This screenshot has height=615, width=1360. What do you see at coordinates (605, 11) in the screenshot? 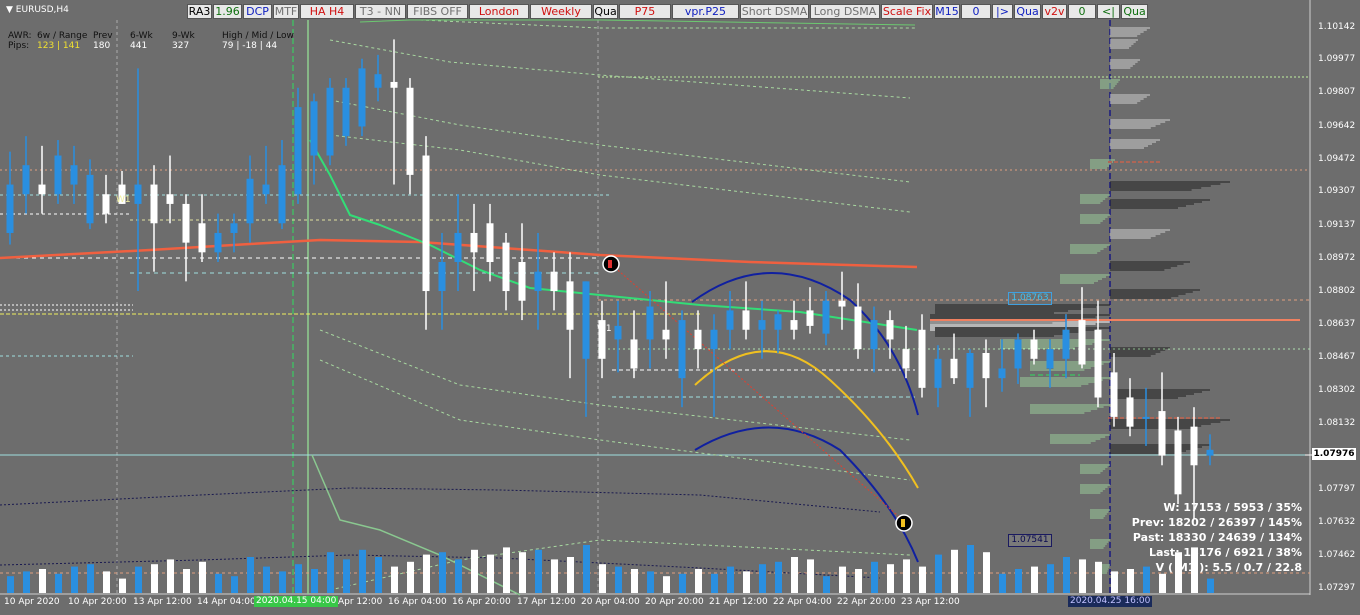
I see `toolbar-button-9: Qua` at bounding box center [605, 11].